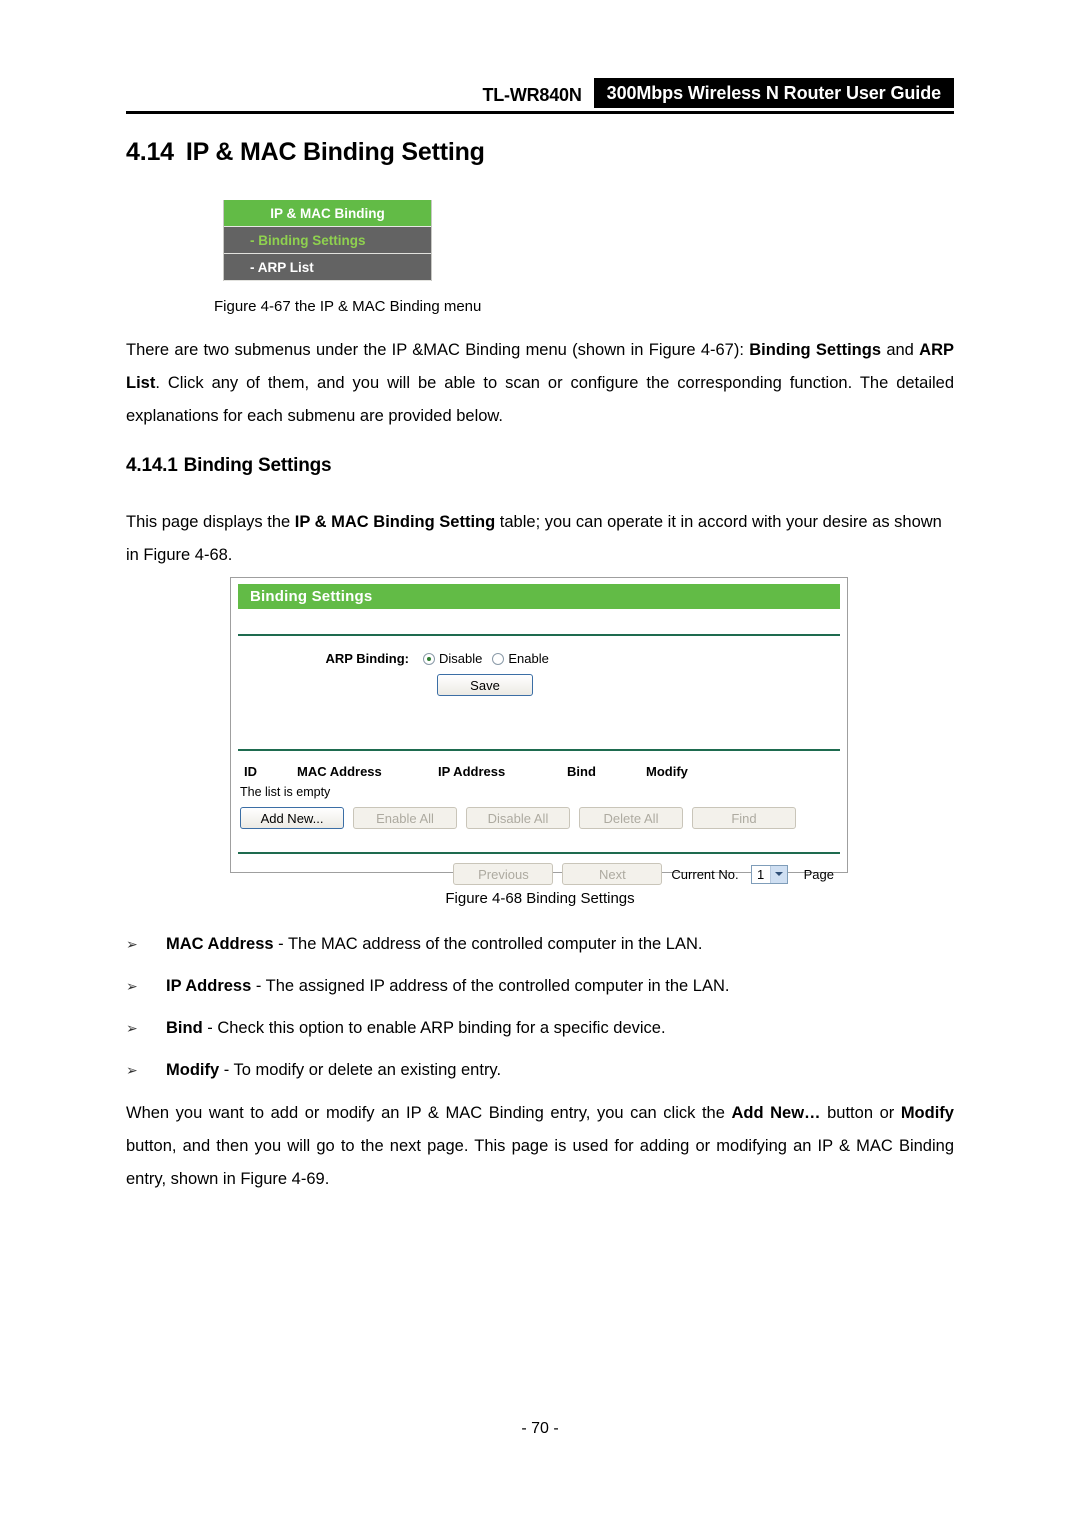  Describe the element at coordinates (472, 771) in the screenshot. I see `column-header-ip-address: IP Address` at that location.